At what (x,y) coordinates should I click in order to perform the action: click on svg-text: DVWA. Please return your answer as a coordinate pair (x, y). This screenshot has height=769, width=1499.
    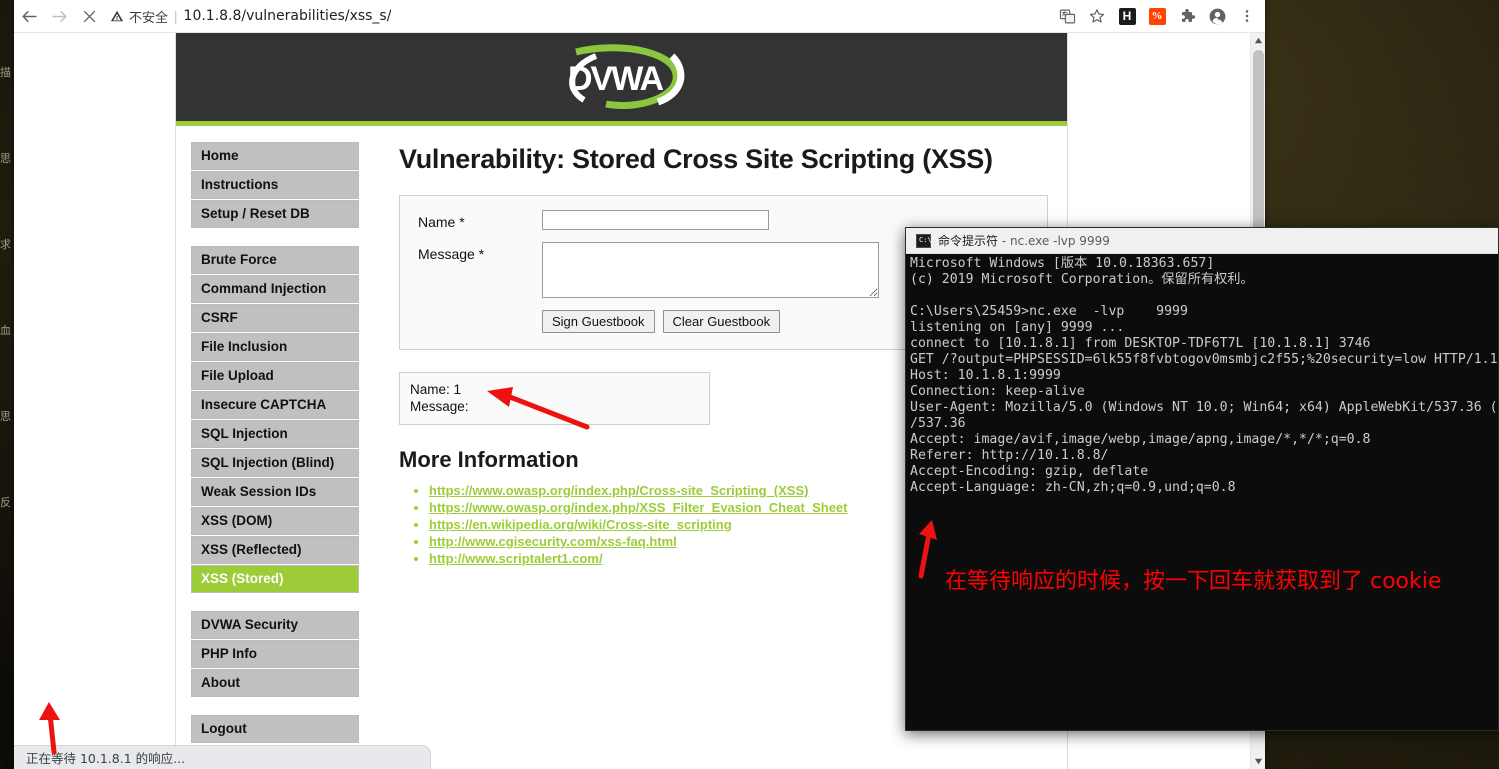
    Looking at the image, I should click on (615, 79).